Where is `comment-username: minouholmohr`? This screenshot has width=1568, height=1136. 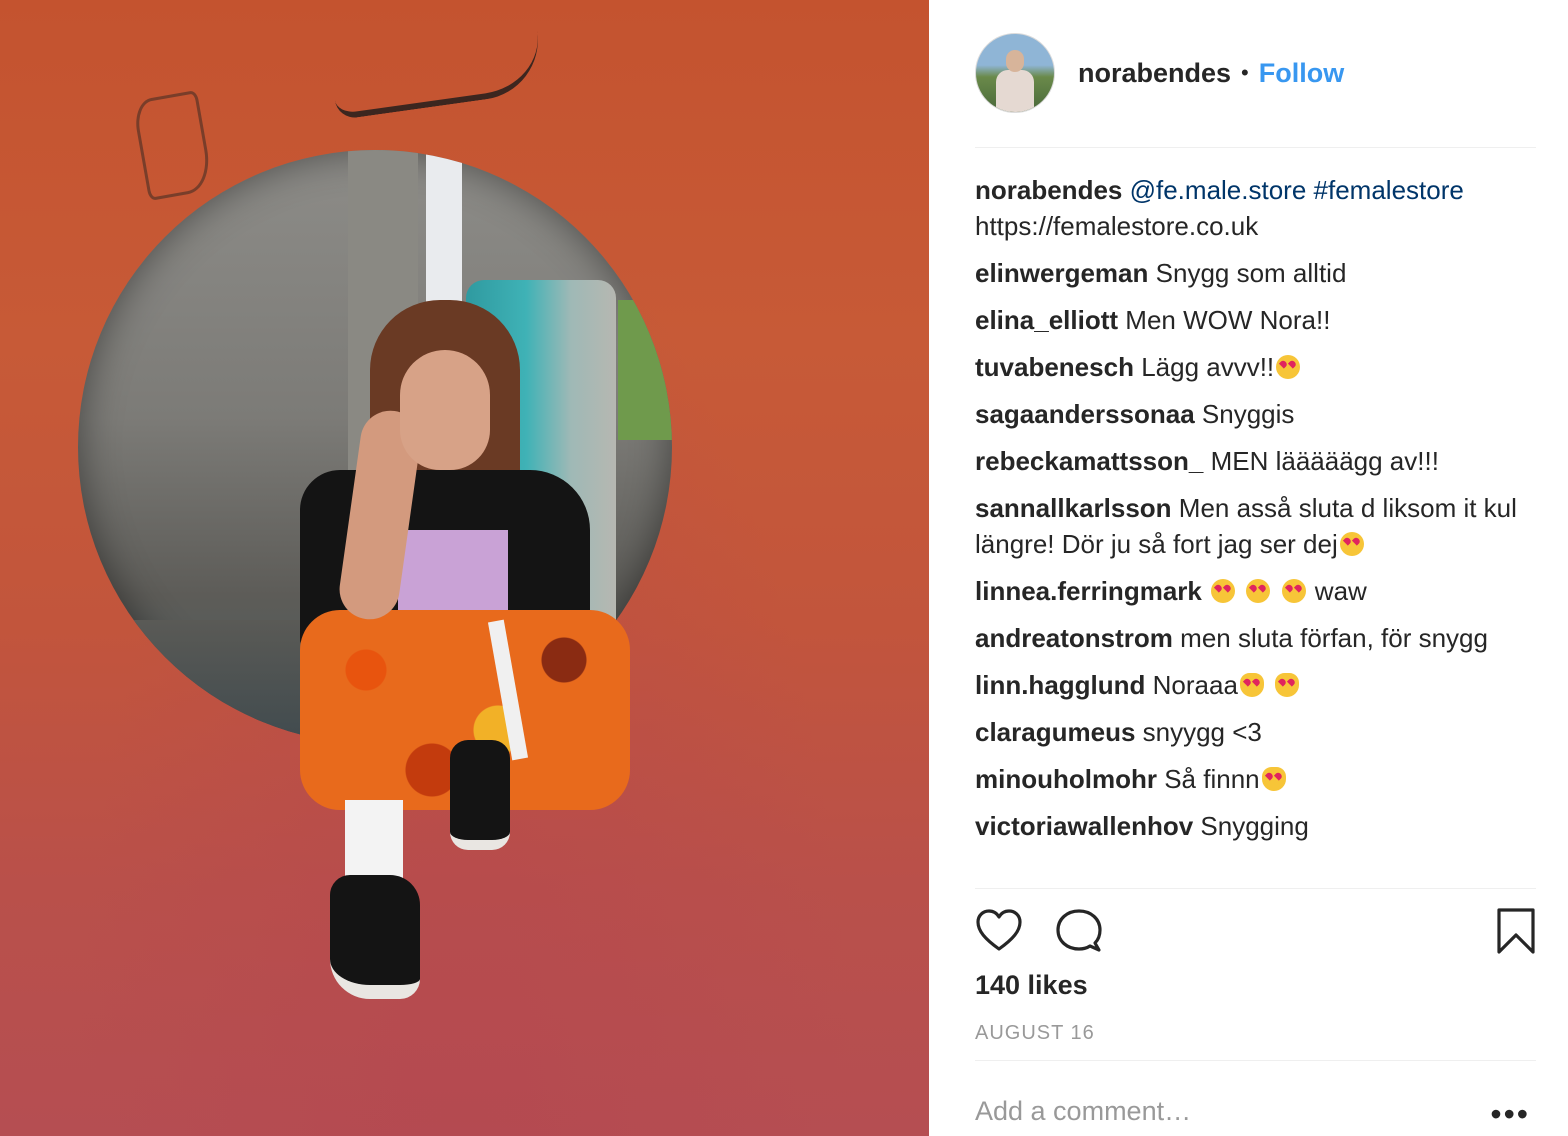
comment-username: minouholmohr is located at coordinates (1066, 779).